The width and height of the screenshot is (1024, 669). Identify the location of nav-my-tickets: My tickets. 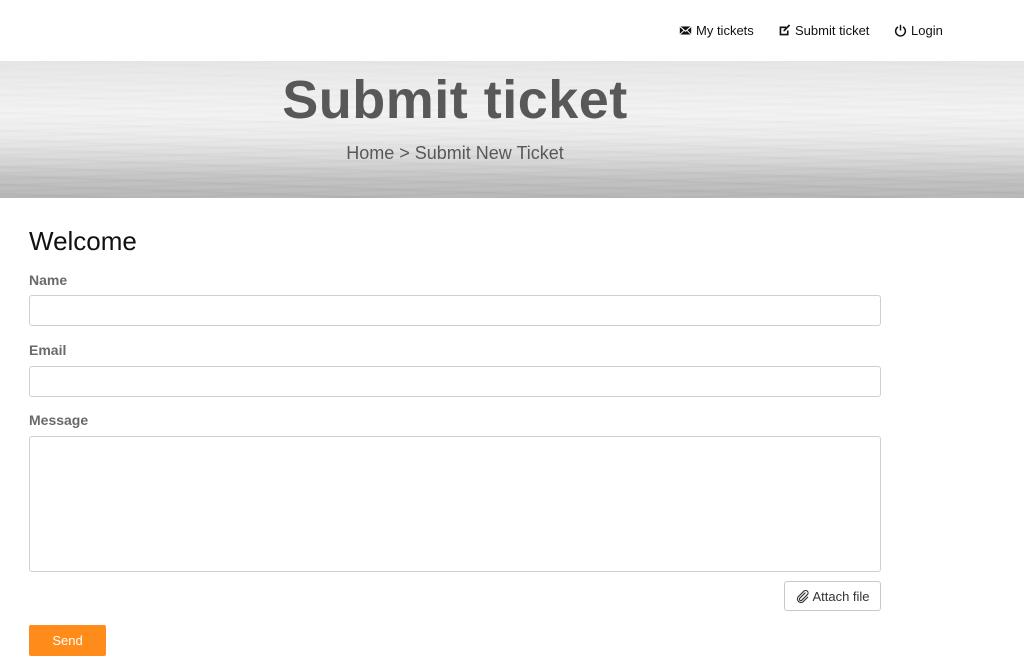
(716, 30).